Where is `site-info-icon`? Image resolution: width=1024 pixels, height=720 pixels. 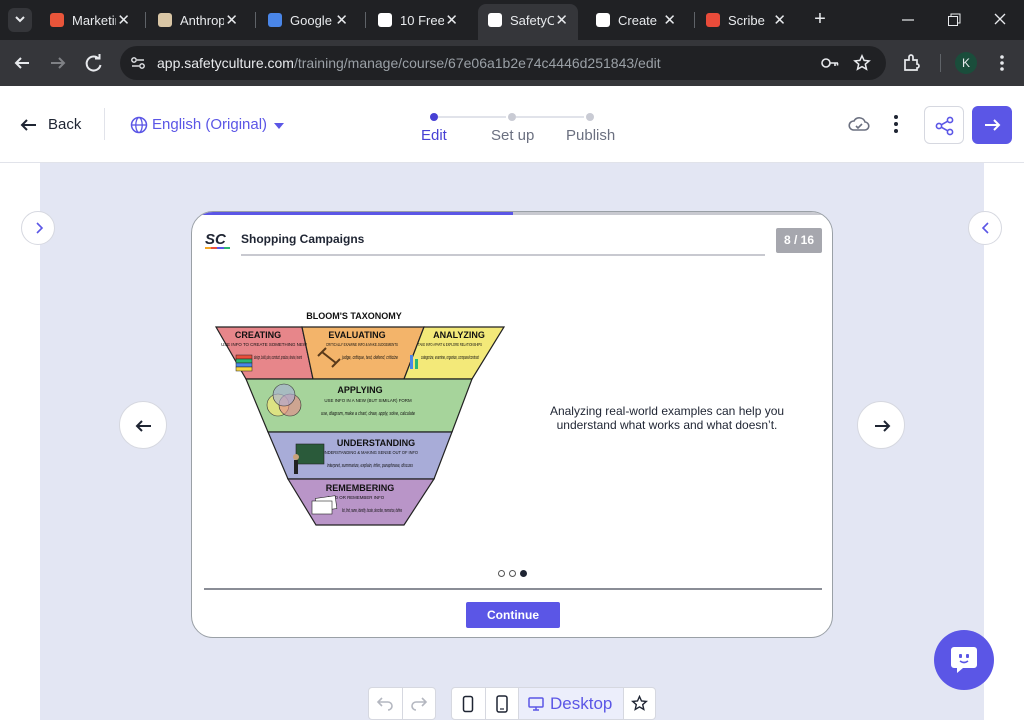 site-info-icon is located at coordinates (138, 63).